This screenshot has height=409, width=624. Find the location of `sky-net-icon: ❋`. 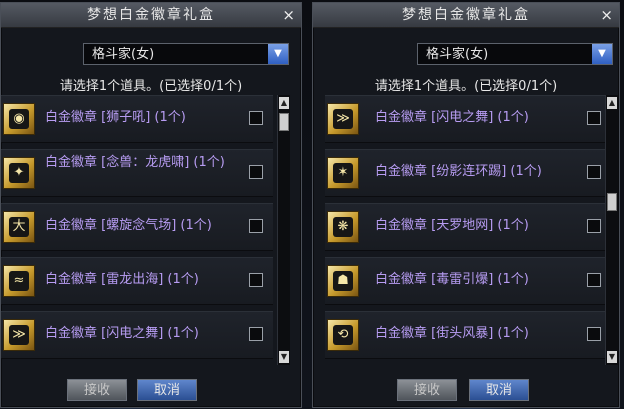

sky-net-icon: ❋ is located at coordinates (343, 227).